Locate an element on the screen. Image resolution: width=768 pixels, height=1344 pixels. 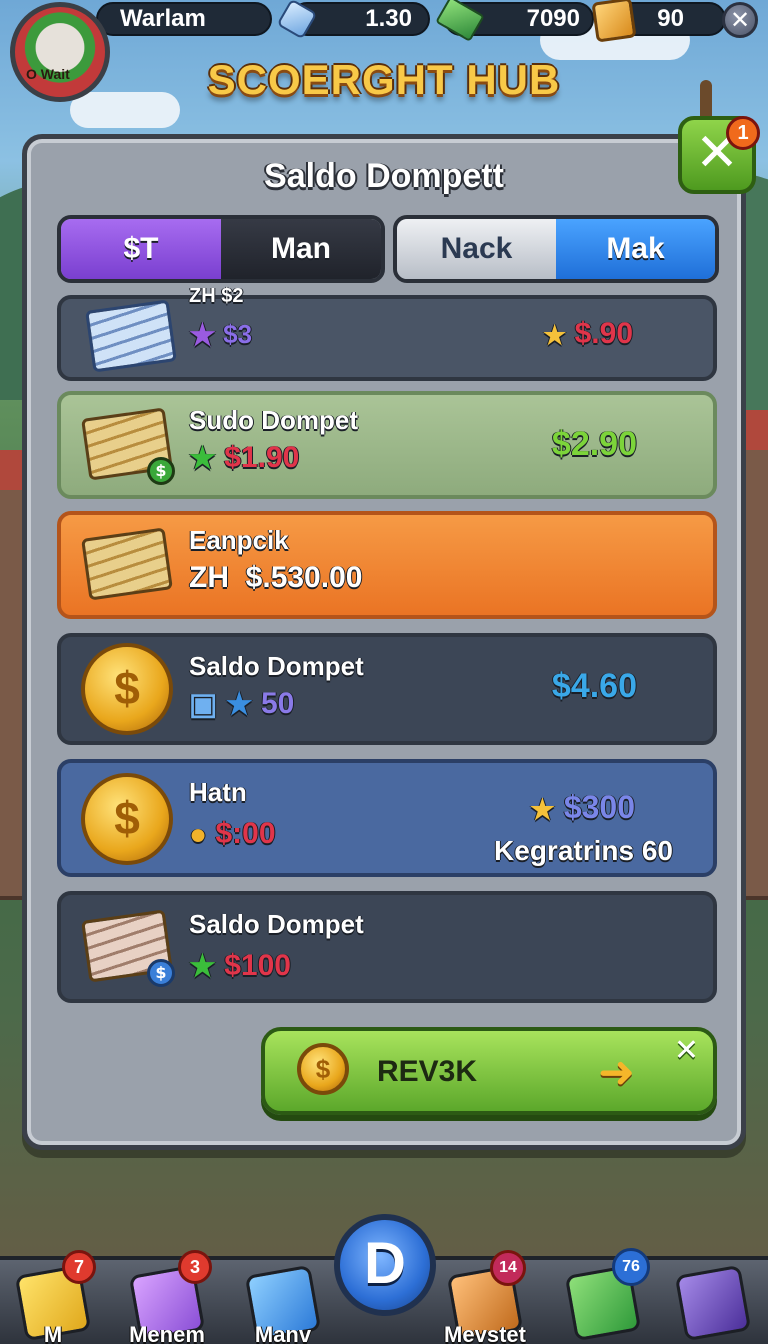
center-play-button: D is located at coordinates (385, 1265).